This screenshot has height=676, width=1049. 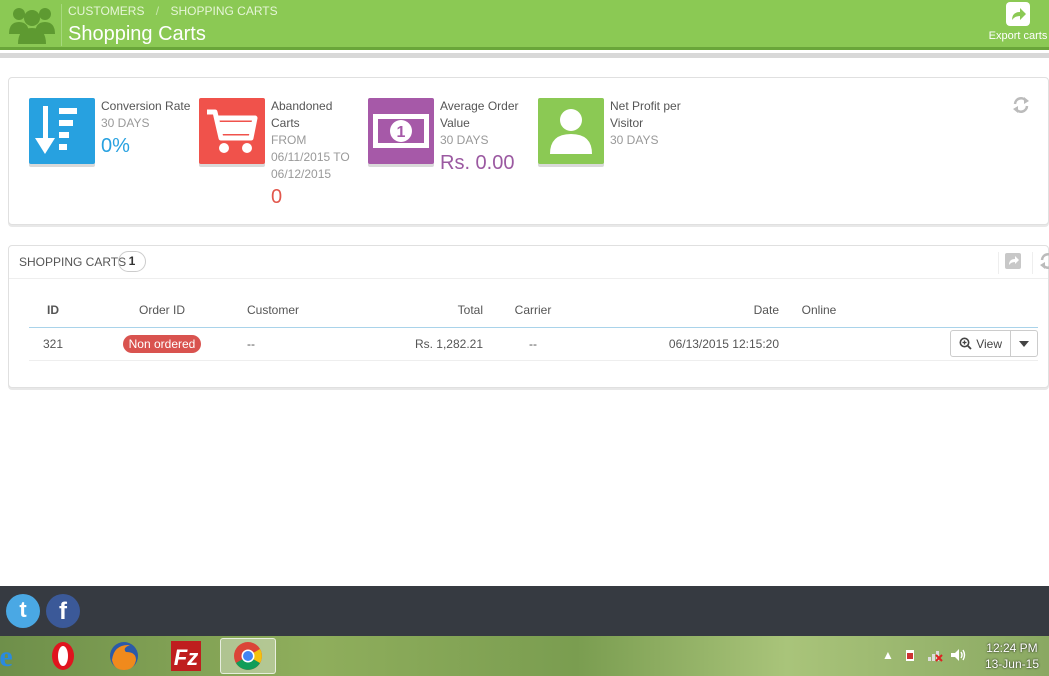 I want to click on cell-actions: View, so click(x=948, y=344).